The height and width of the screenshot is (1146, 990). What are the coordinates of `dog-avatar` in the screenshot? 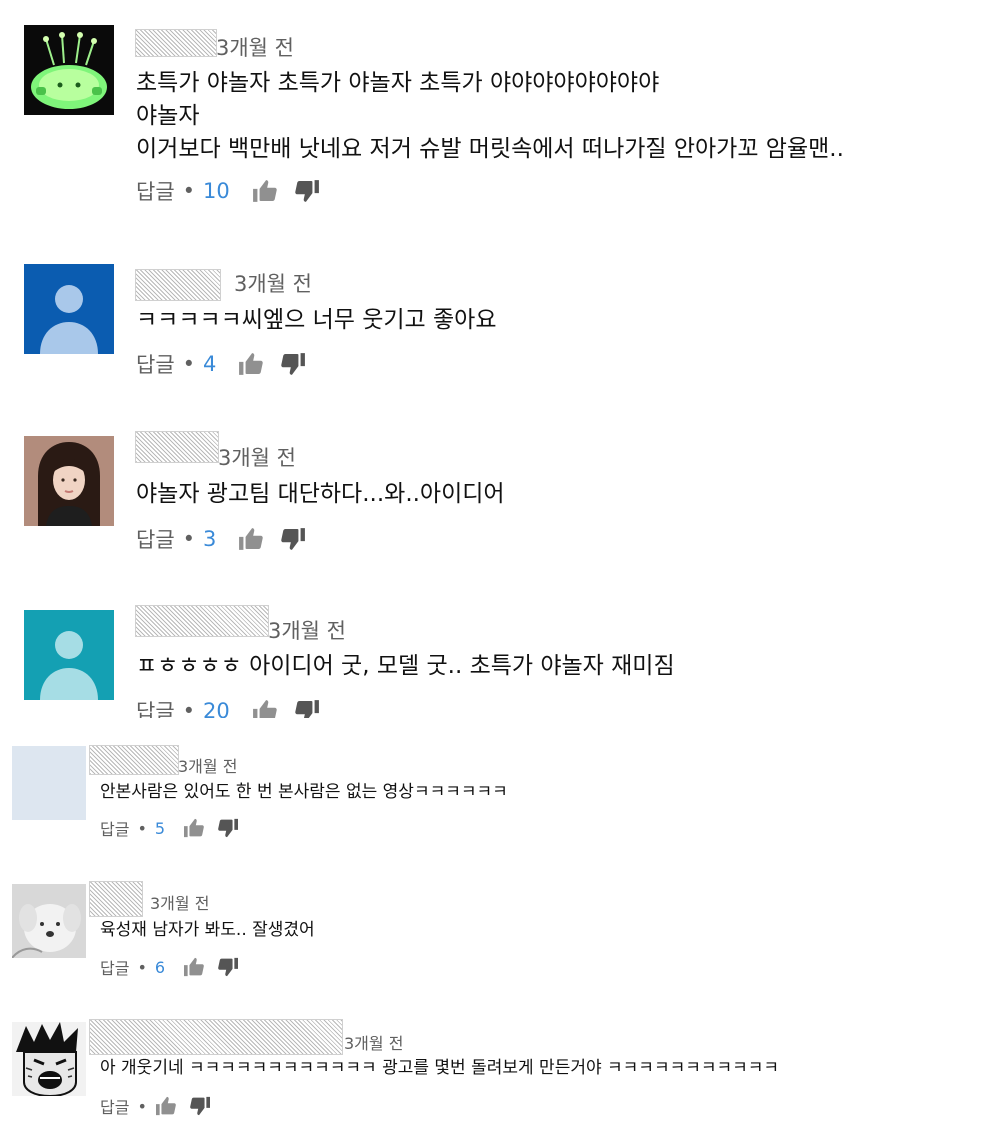 It's located at (49, 921).